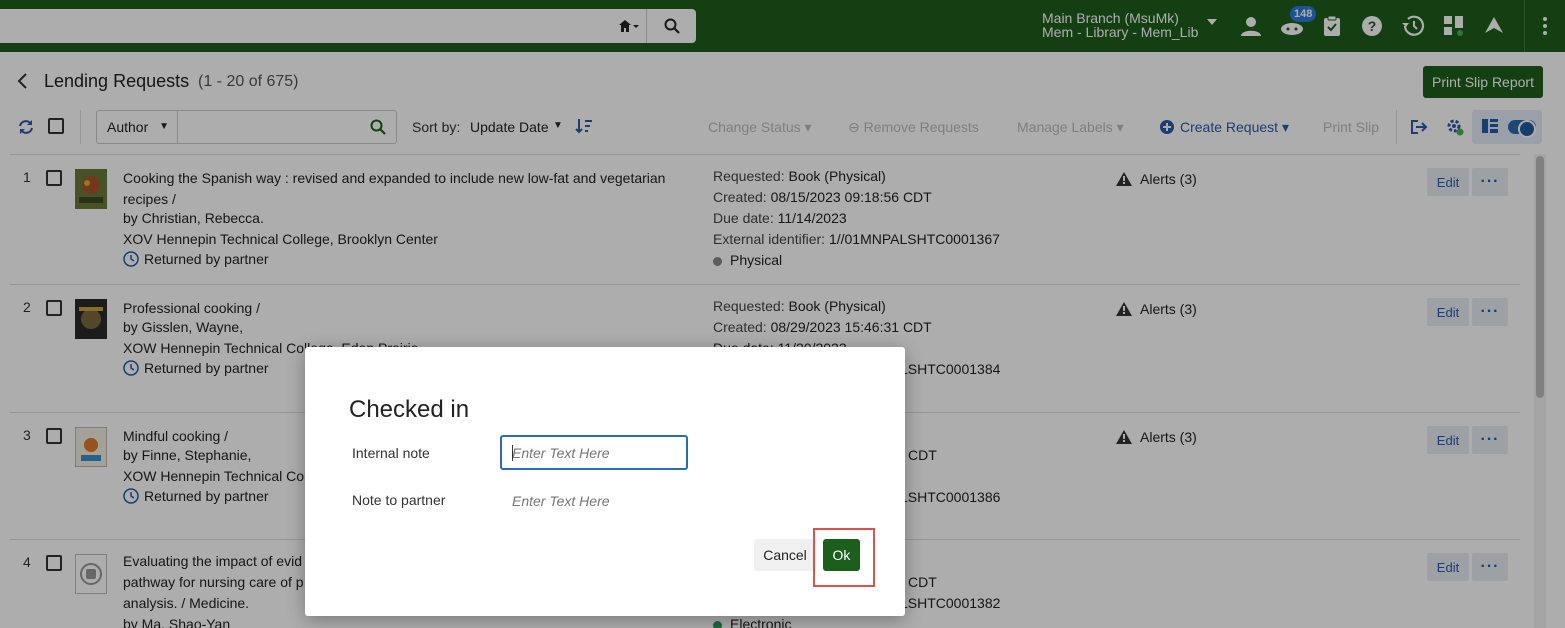 The image size is (1565, 628). Describe the element at coordinates (595, 501) in the screenshot. I see `note-to-partner-input` at that location.